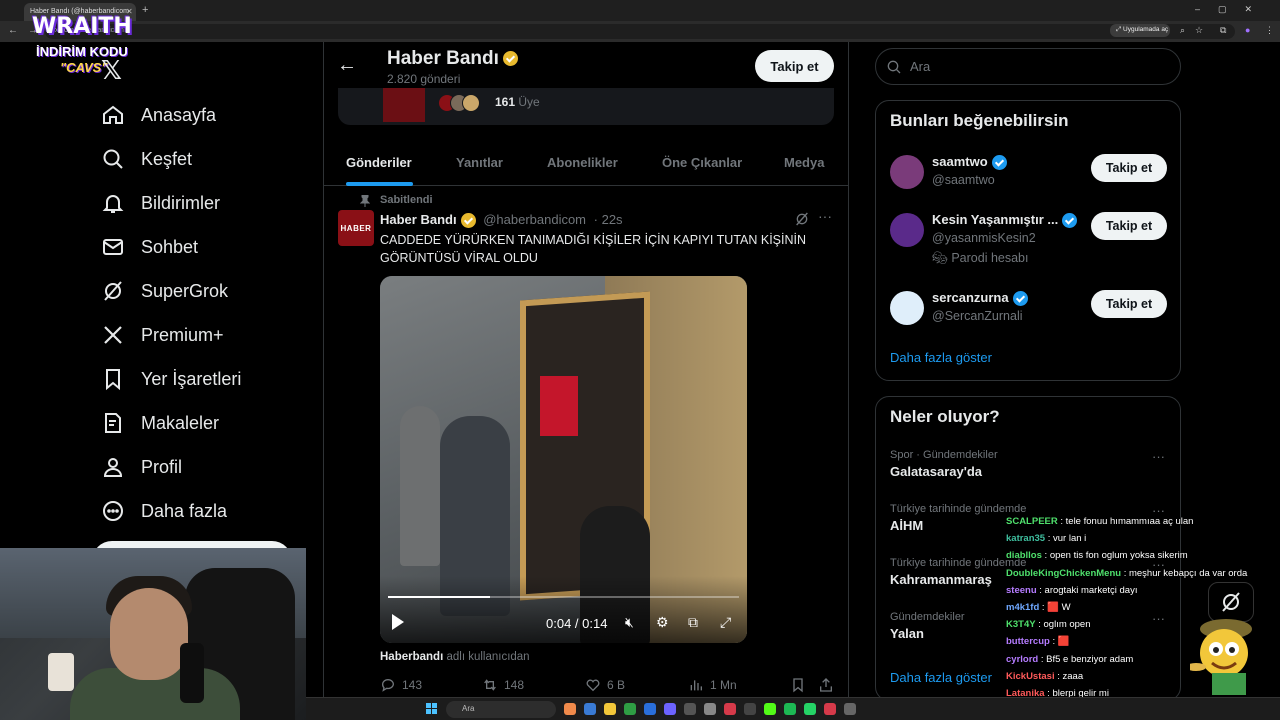 The height and width of the screenshot is (720, 1280). Describe the element at coordinates (111, 71) in the screenshot. I see `x-logo-icon: 𝕏` at that location.